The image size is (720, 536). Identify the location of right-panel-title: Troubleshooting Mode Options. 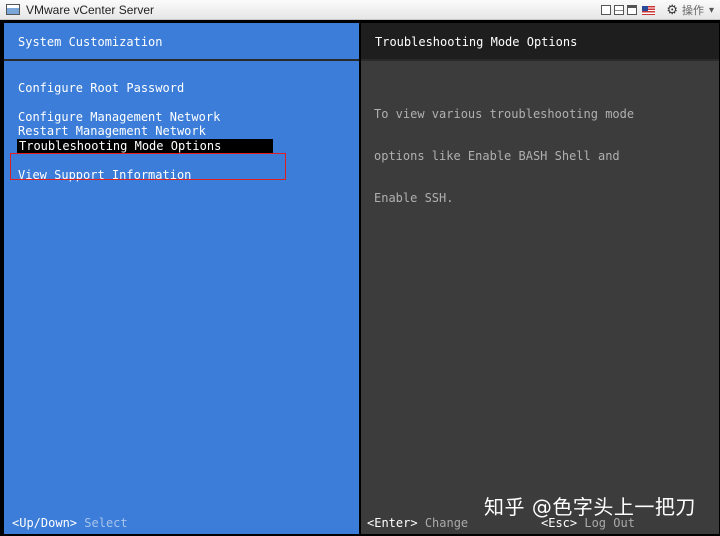
(476, 42).